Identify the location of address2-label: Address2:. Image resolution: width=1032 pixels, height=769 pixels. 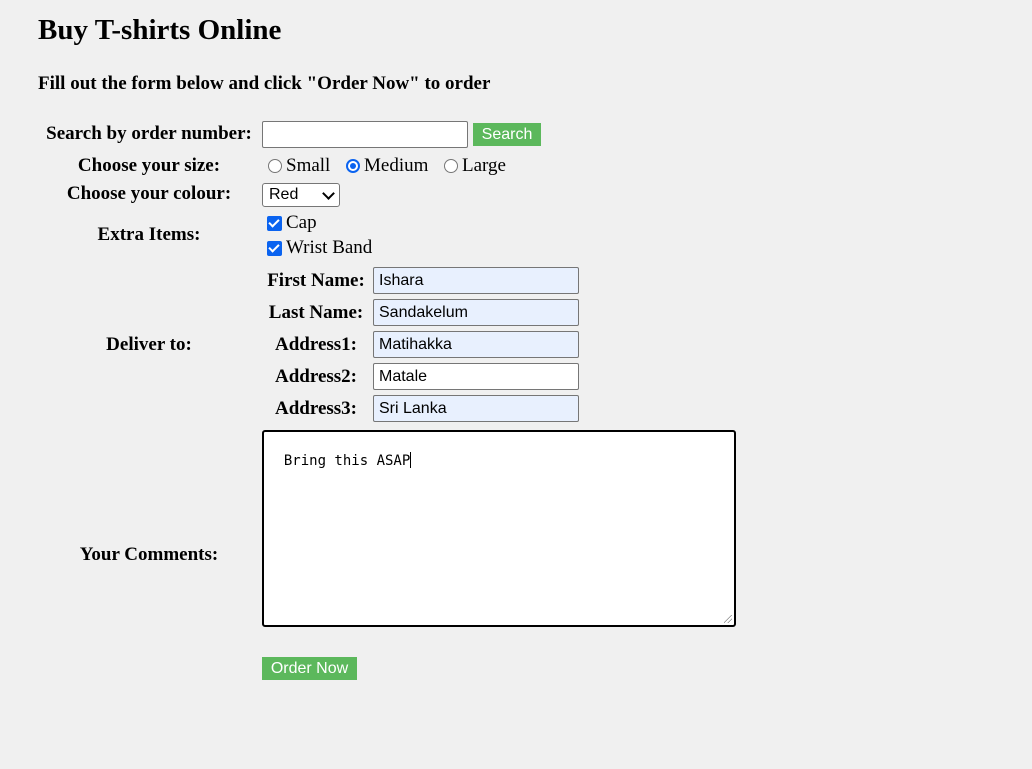
(316, 376).